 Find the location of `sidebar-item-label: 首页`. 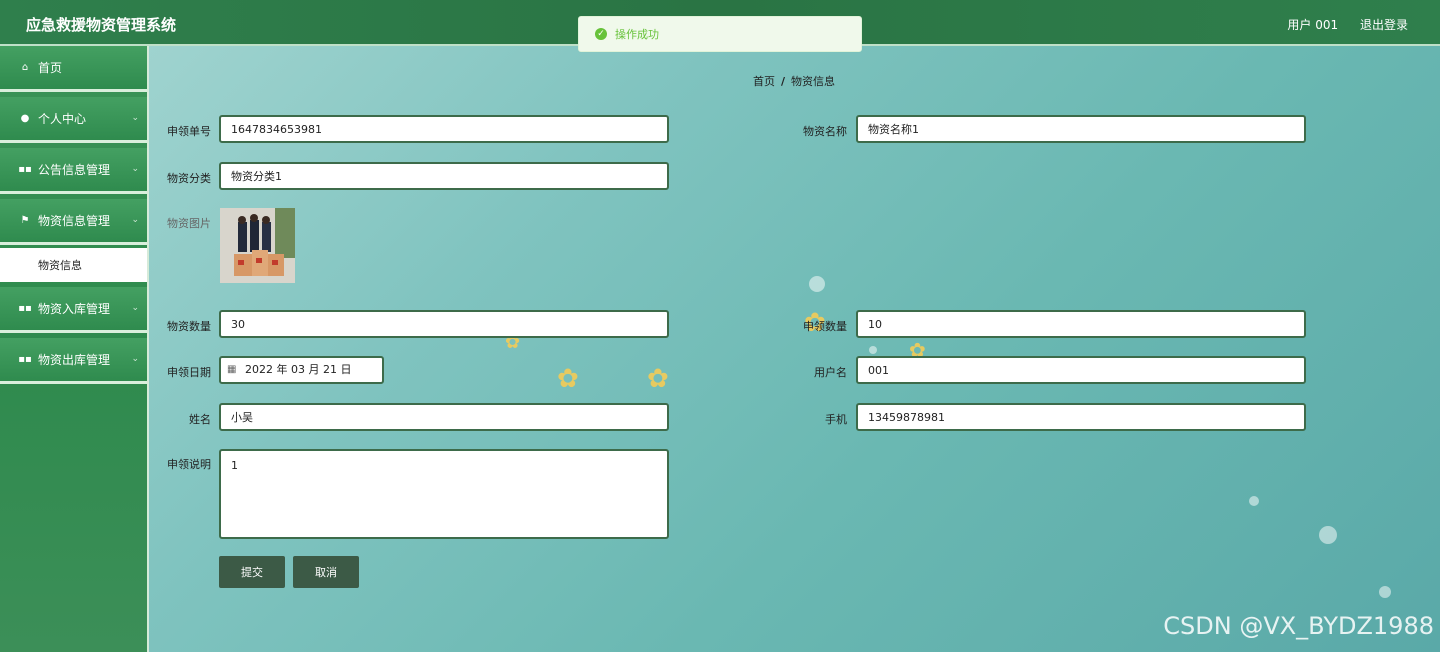

sidebar-item-label: 首页 is located at coordinates (50, 68).